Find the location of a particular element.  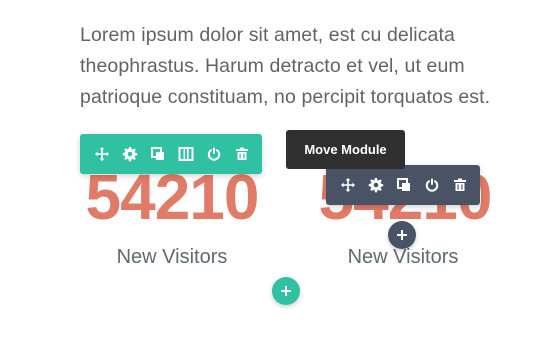

add-module-button is located at coordinates (402, 235).